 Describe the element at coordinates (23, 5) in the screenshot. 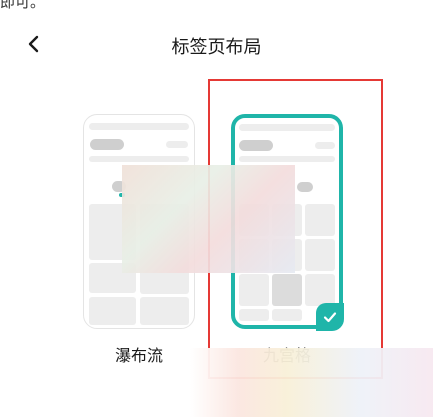

I see `instruction-text-fragment: 即可。` at that location.